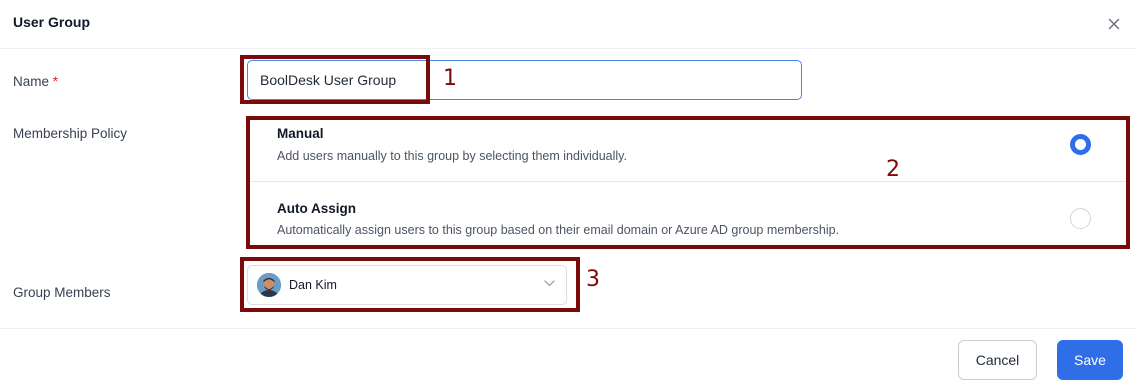 The image size is (1137, 386). What do you see at coordinates (31, 81) in the screenshot?
I see `name-label-text: Name` at bounding box center [31, 81].